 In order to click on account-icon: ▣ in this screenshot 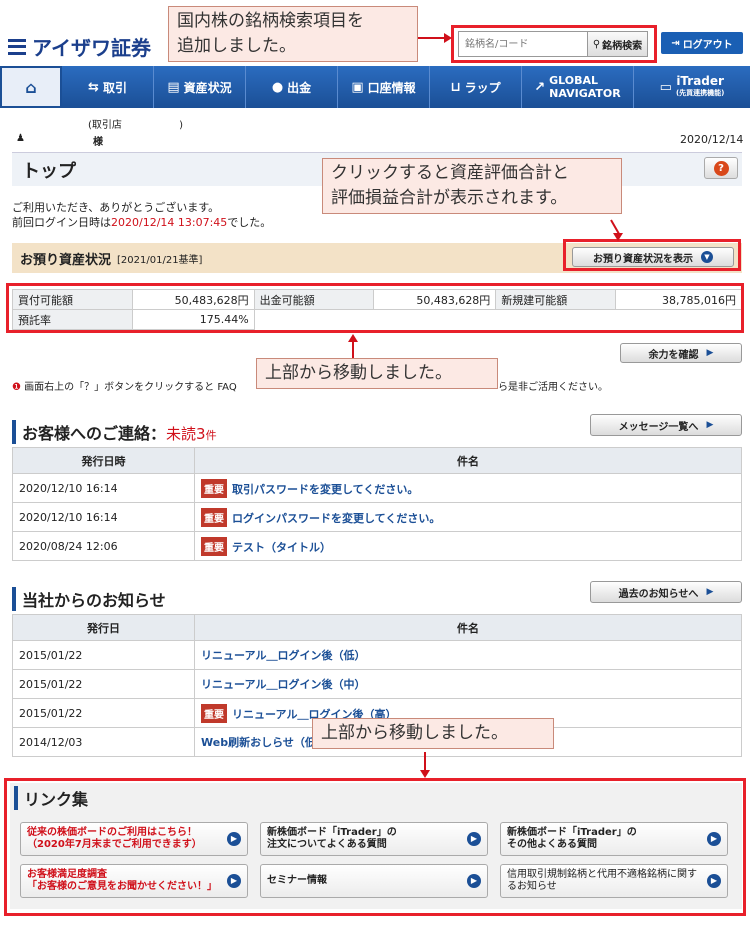, I will do `click(357, 87)`.